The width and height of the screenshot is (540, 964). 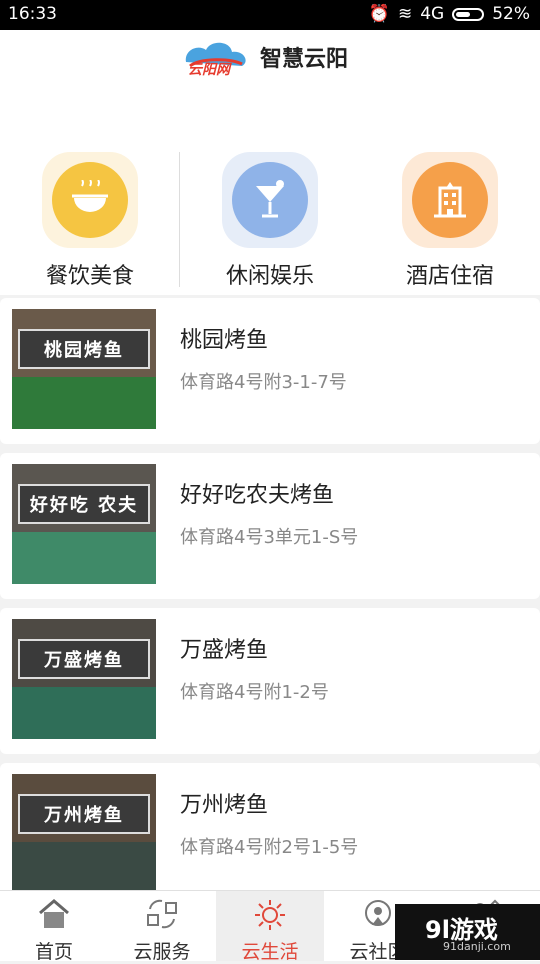 What do you see at coordinates (378, 913) in the screenshot?
I see `community-icon` at bounding box center [378, 913].